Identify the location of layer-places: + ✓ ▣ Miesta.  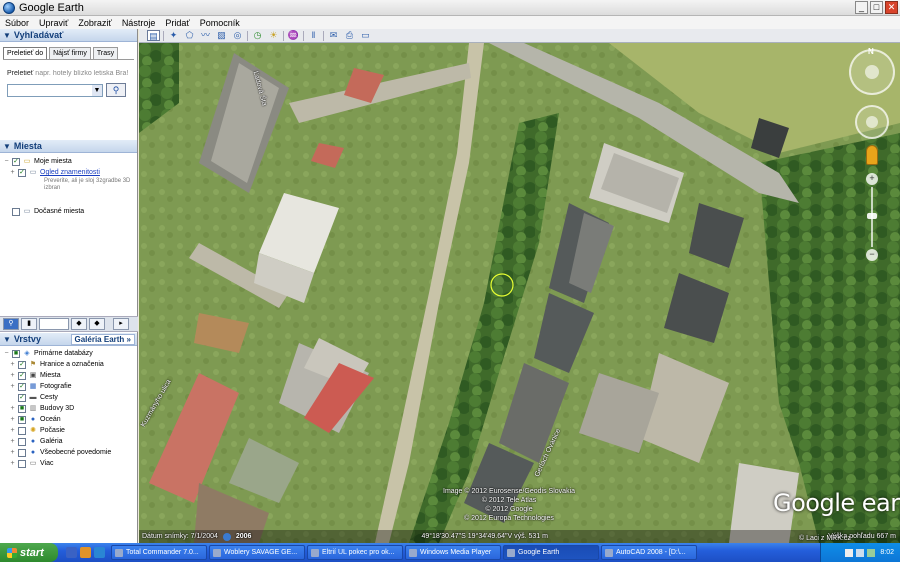
(70, 375).